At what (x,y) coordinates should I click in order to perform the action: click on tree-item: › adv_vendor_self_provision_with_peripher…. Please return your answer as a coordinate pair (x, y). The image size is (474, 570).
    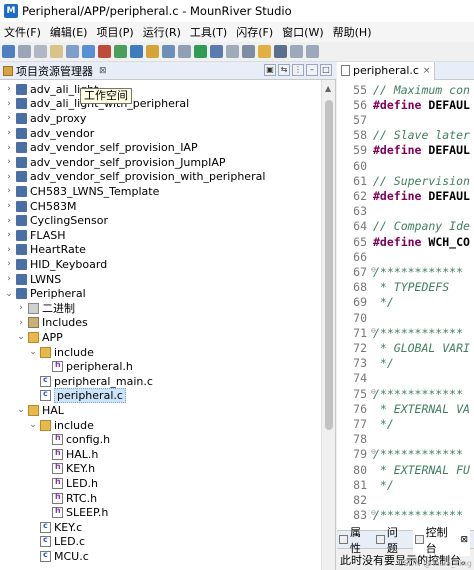
    Looking at the image, I should click on (132, 177).